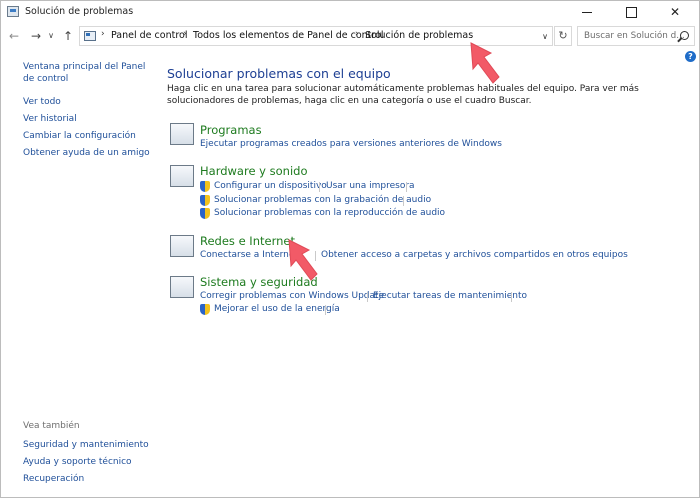 Image resolution: width=700 pixels, height=498 pixels. What do you see at coordinates (419, 35) in the screenshot?
I see `breadcrumb-solucion-de-problemas: Solución de problemas` at bounding box center [419, 35].